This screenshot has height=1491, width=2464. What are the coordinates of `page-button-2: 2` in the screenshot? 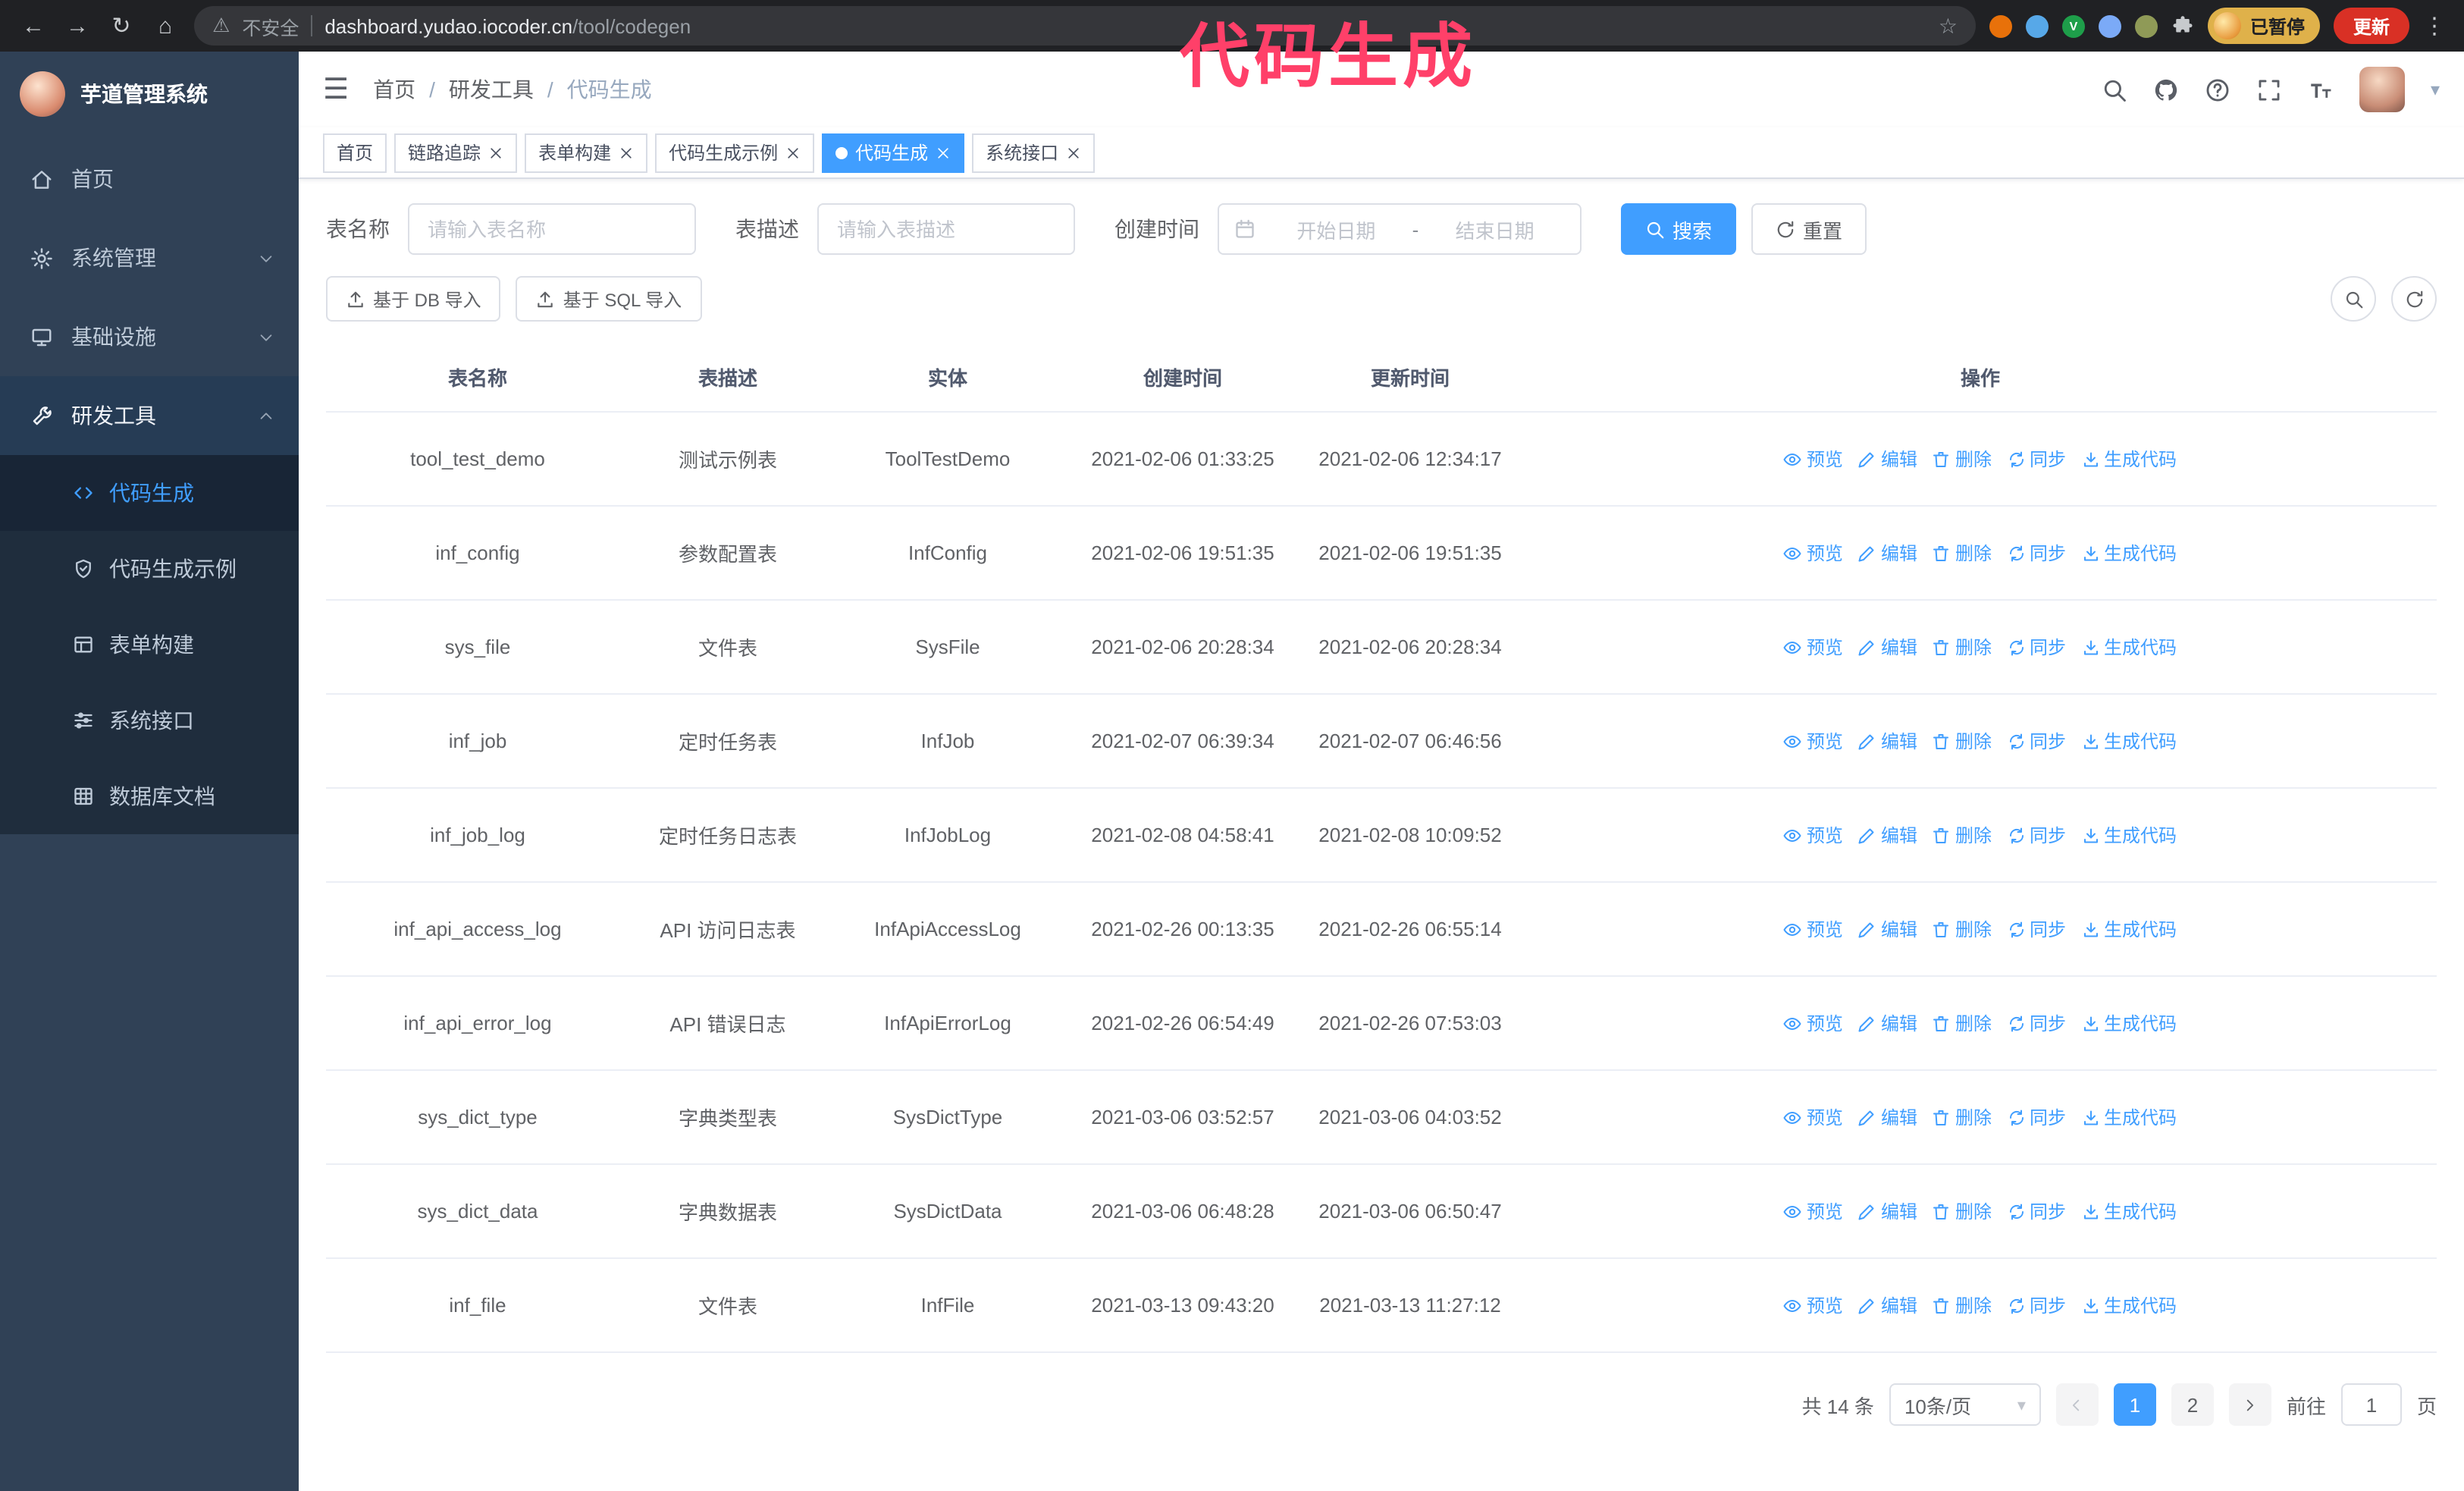 It's located at (2193, 1404).